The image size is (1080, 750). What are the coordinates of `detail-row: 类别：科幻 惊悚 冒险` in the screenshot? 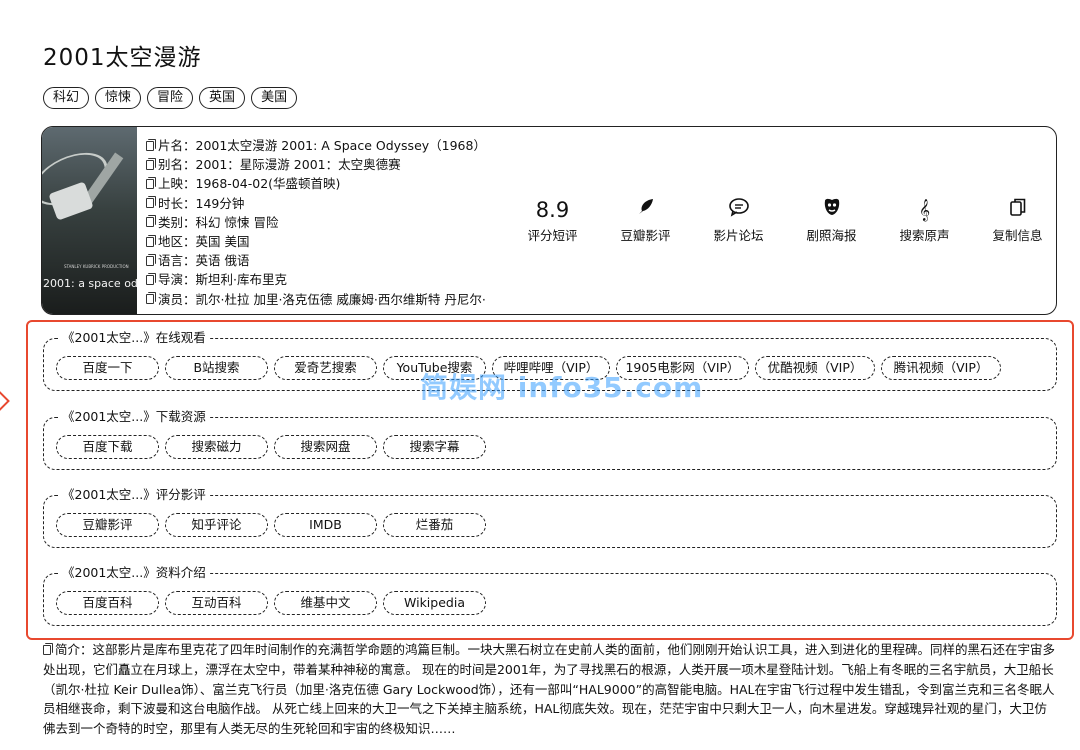 It's located at (321, 222).